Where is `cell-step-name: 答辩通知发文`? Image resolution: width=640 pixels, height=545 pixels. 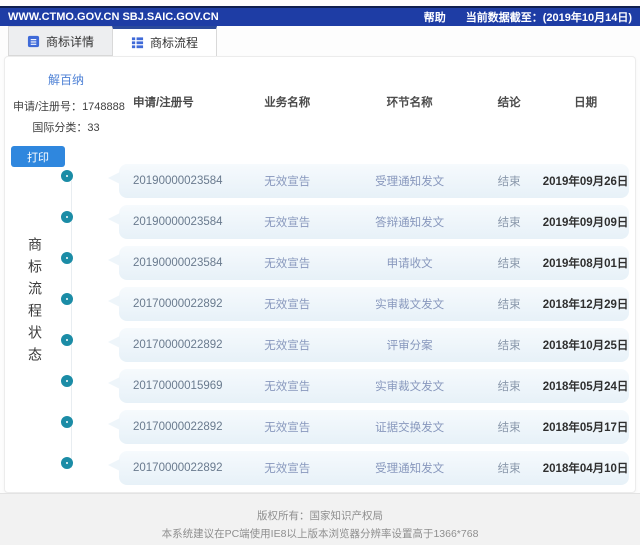 cell-step-name: 答辩通知发文 is located at coordinates (410, 223).